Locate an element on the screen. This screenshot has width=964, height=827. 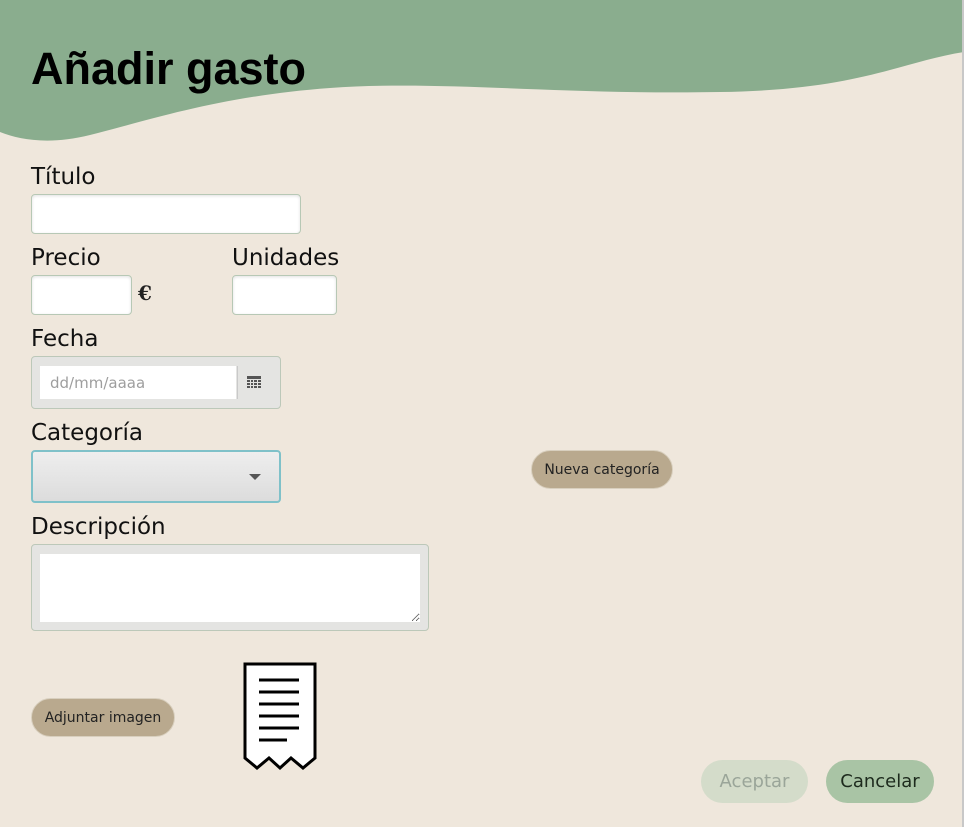
date-picker: dd/mm/aaaa is located at coordinates (156, 382).